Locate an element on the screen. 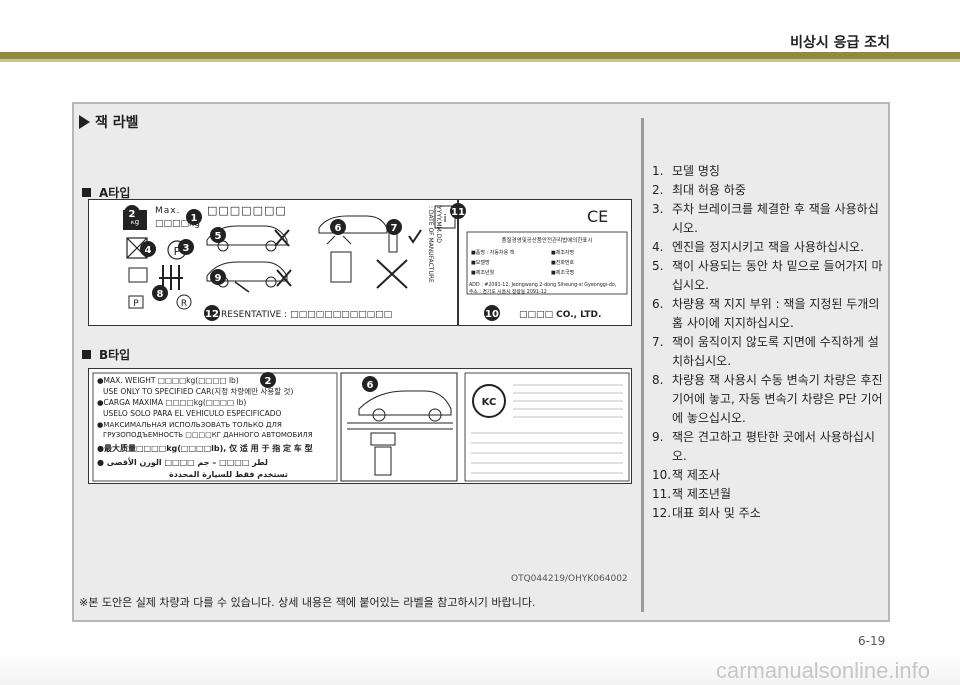 The height and width of the screenshot is (685, 960). page-number: 6-19 is located at coordinates (872, 641).